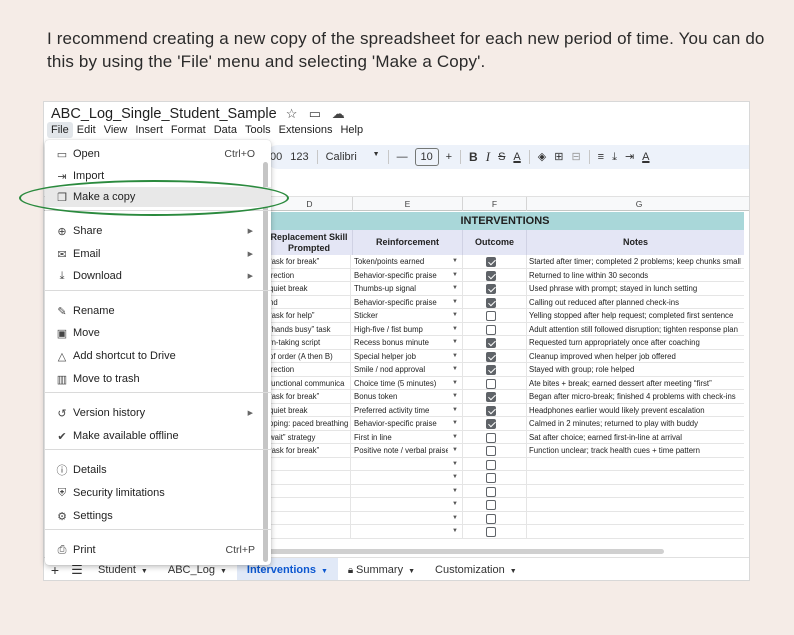 This screenshot has width=794, height=635. Describe the element at coordinates (158, 550) in the screenshot. I see `menu-item-print: ⎙ Print Ctrl+P` at that location.